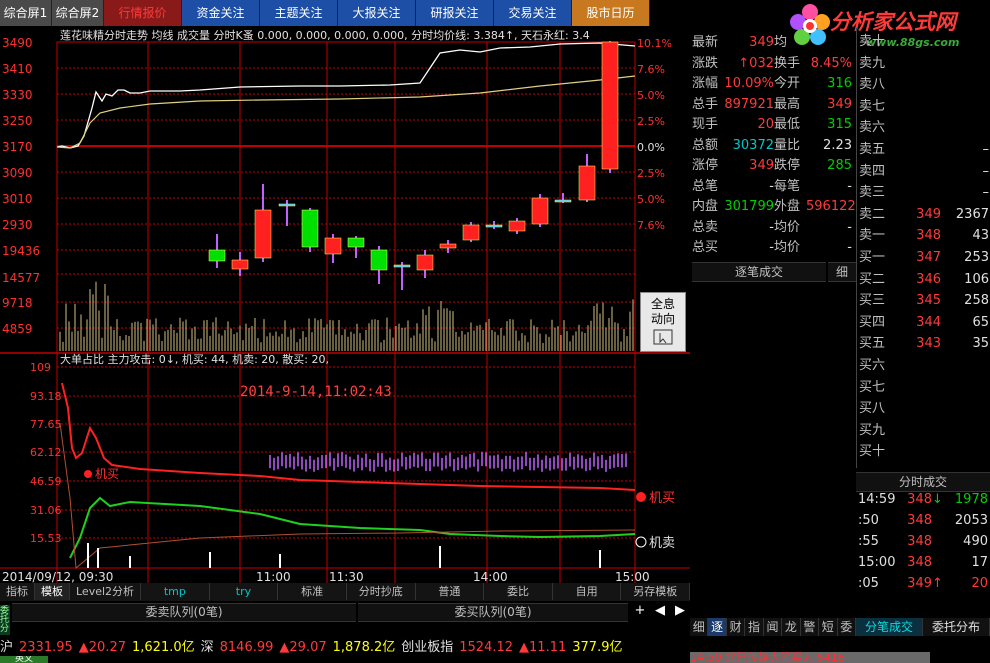 This screenshot has height=663, width=990. I want to click on indicator-tab-2: Level2分析, so click(106, 591).